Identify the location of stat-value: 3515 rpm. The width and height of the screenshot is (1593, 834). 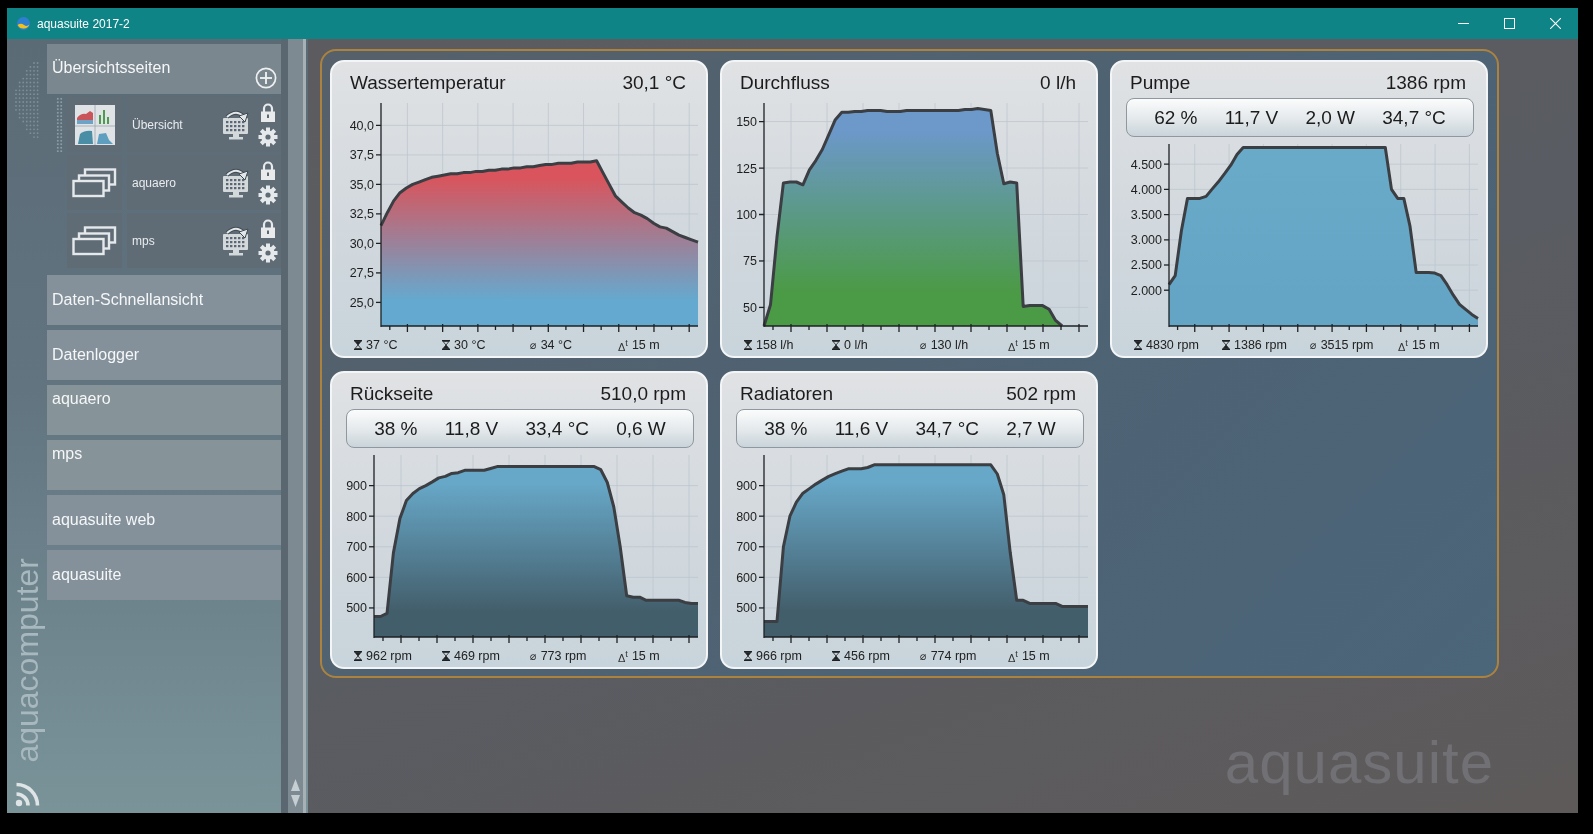
(1347, 345).